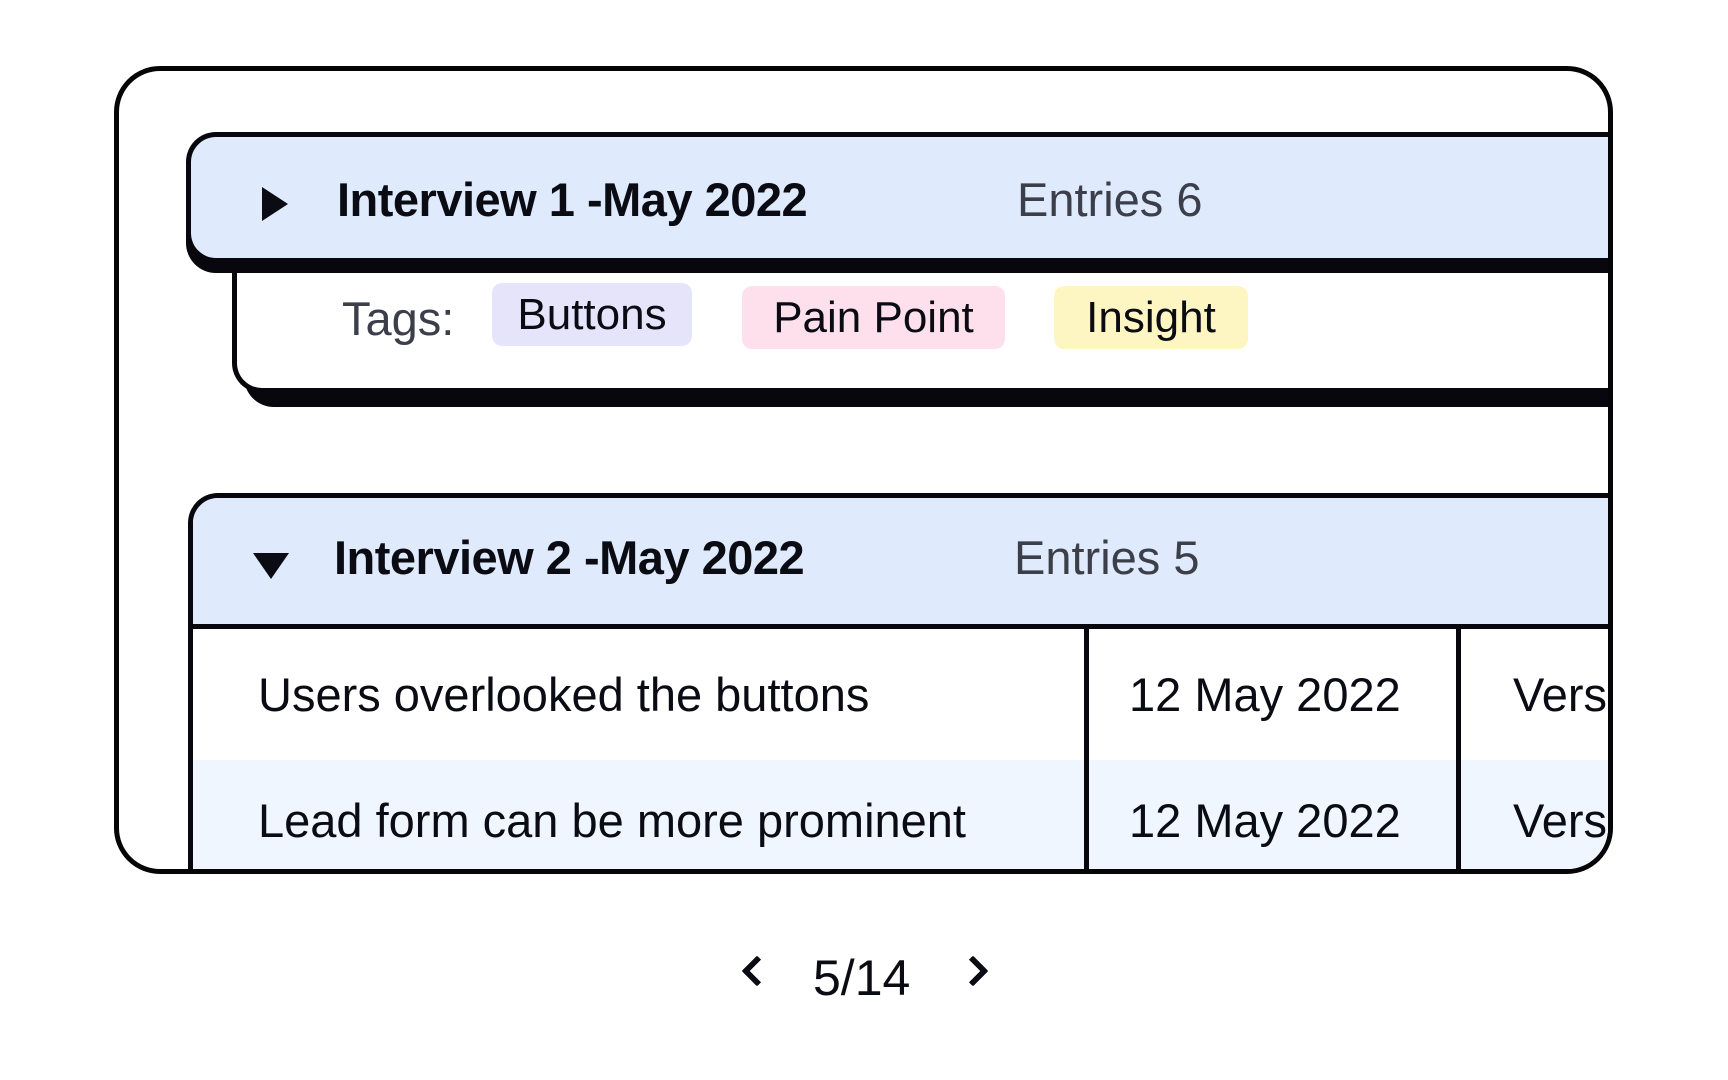 Image resolution: width=1728 pixels, height=1080 pixels. Describe the element at coordinates (569, 557) in the screenshot. I see `interview-2-title: Interview 2 -May 2022` at that location.